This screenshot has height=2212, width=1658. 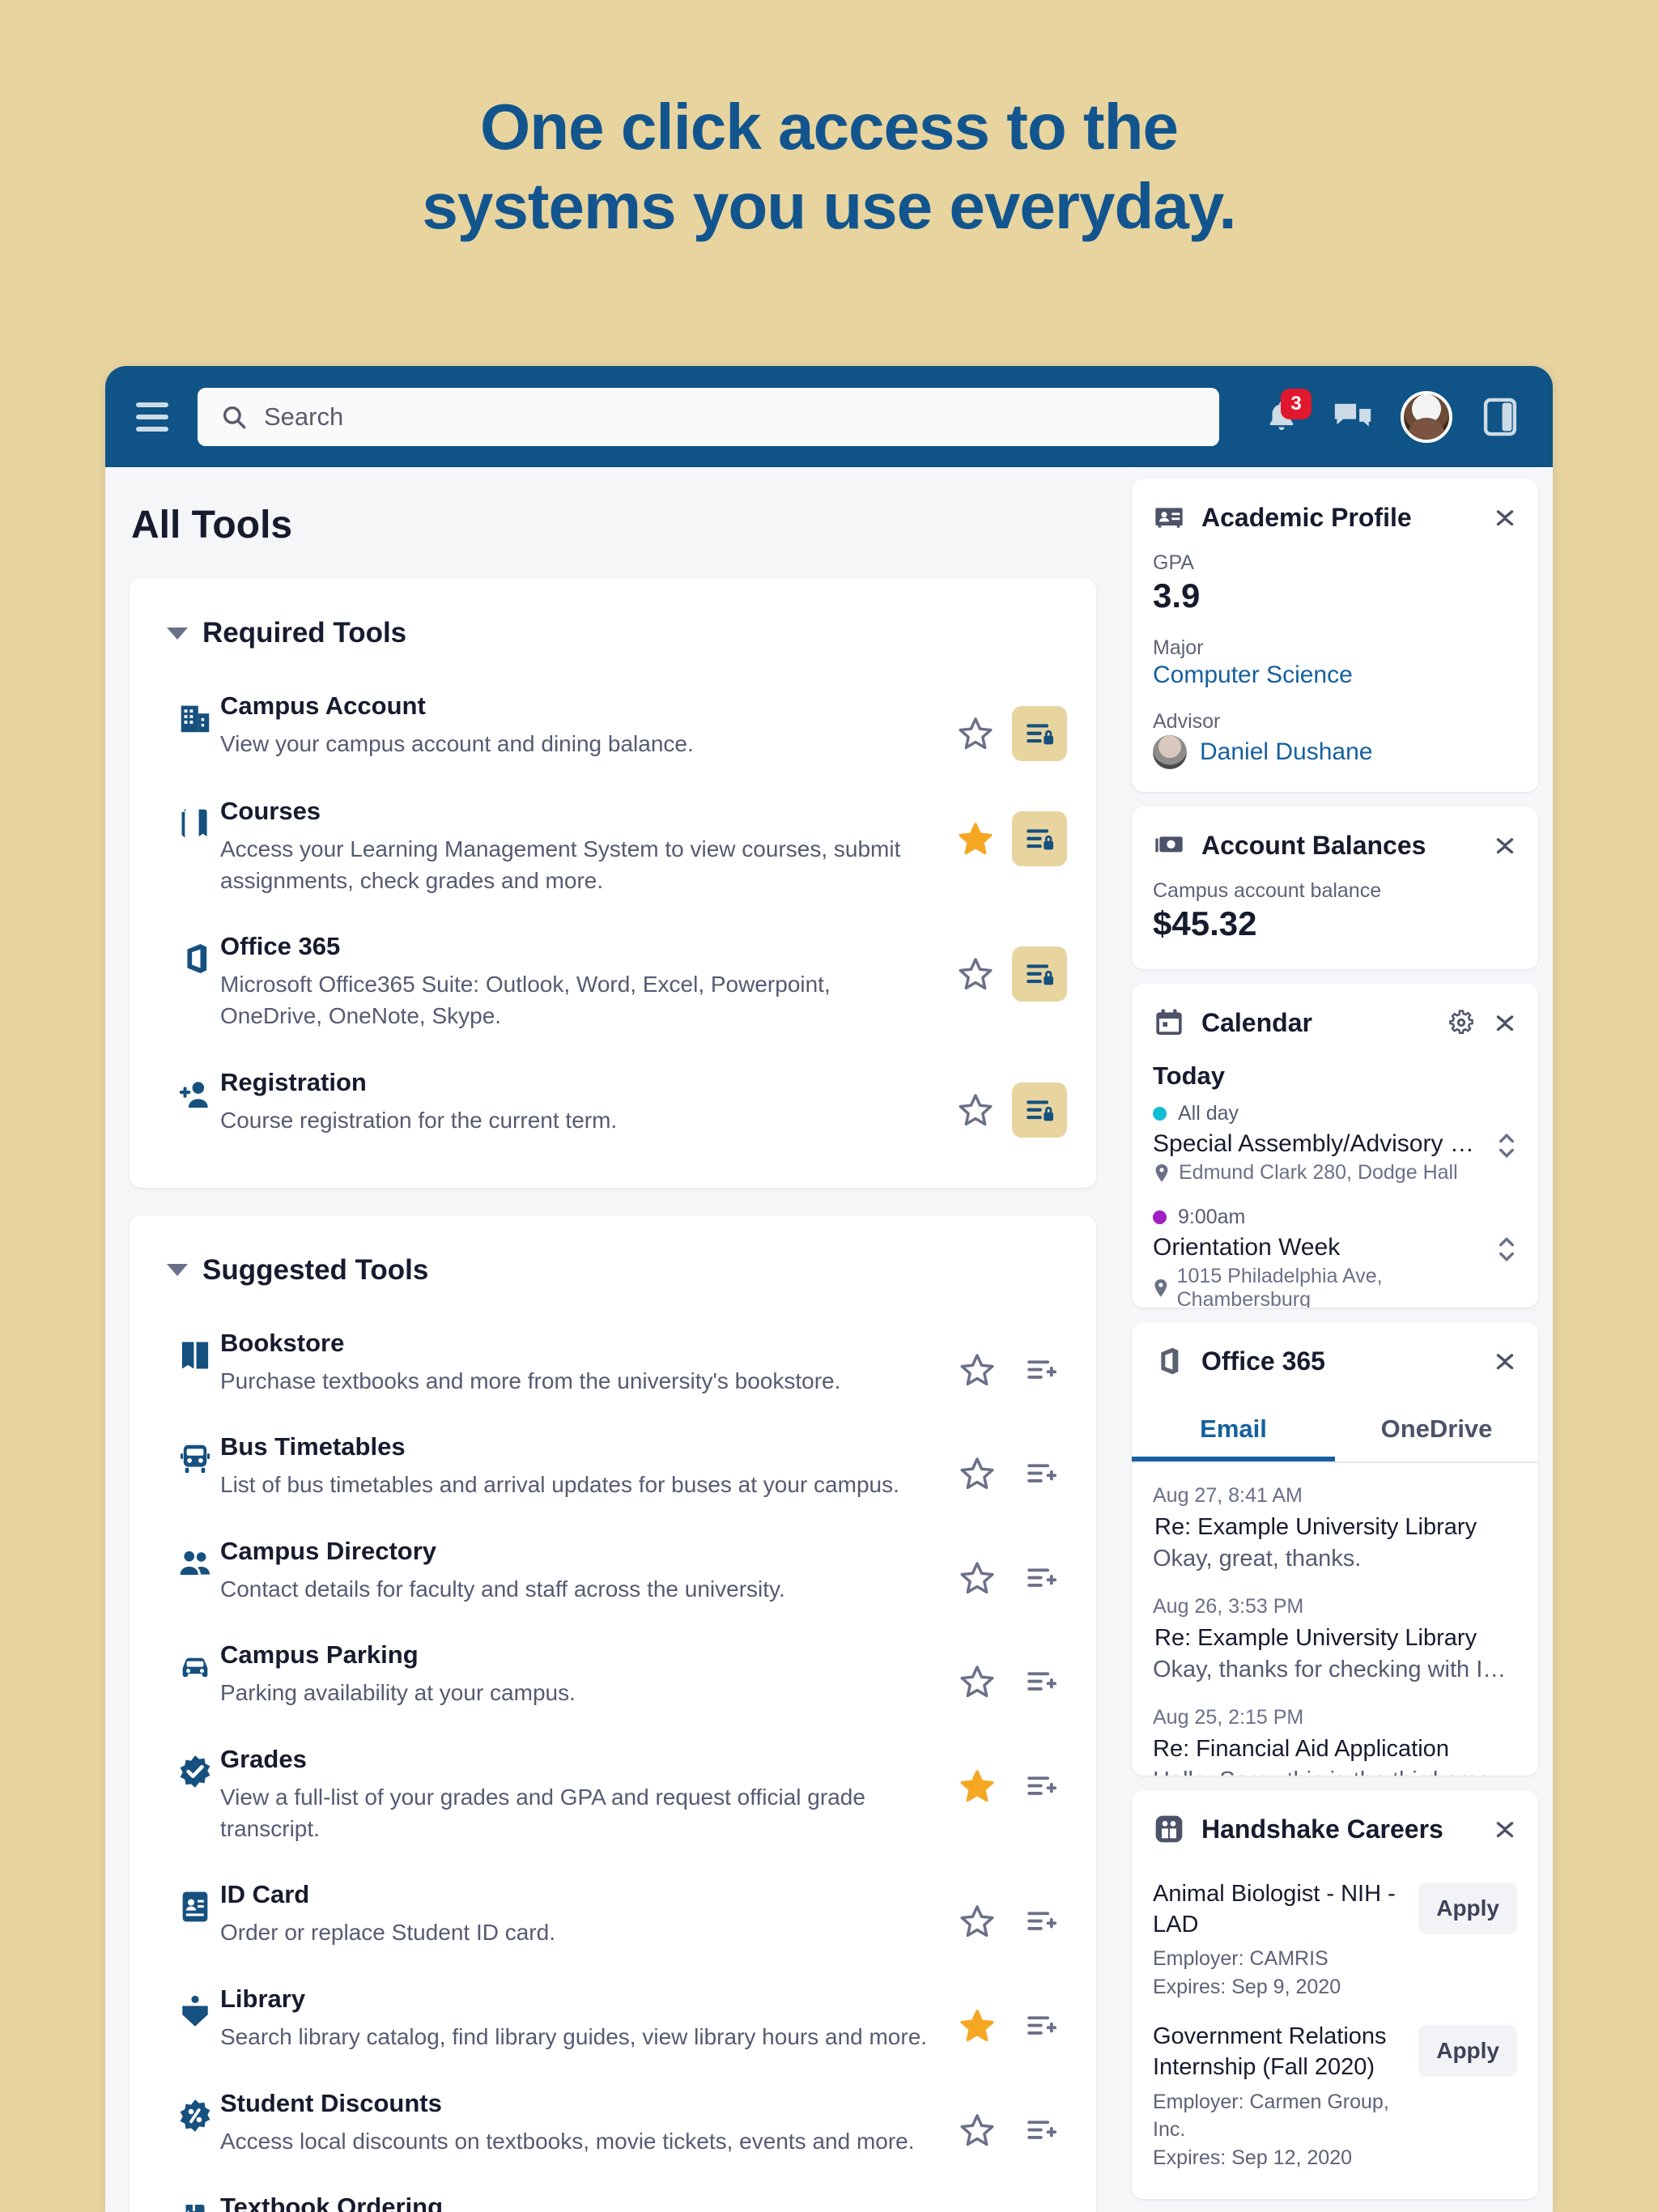 I want to click on widget-header: Office 365, so click(x=1335, y=1358).